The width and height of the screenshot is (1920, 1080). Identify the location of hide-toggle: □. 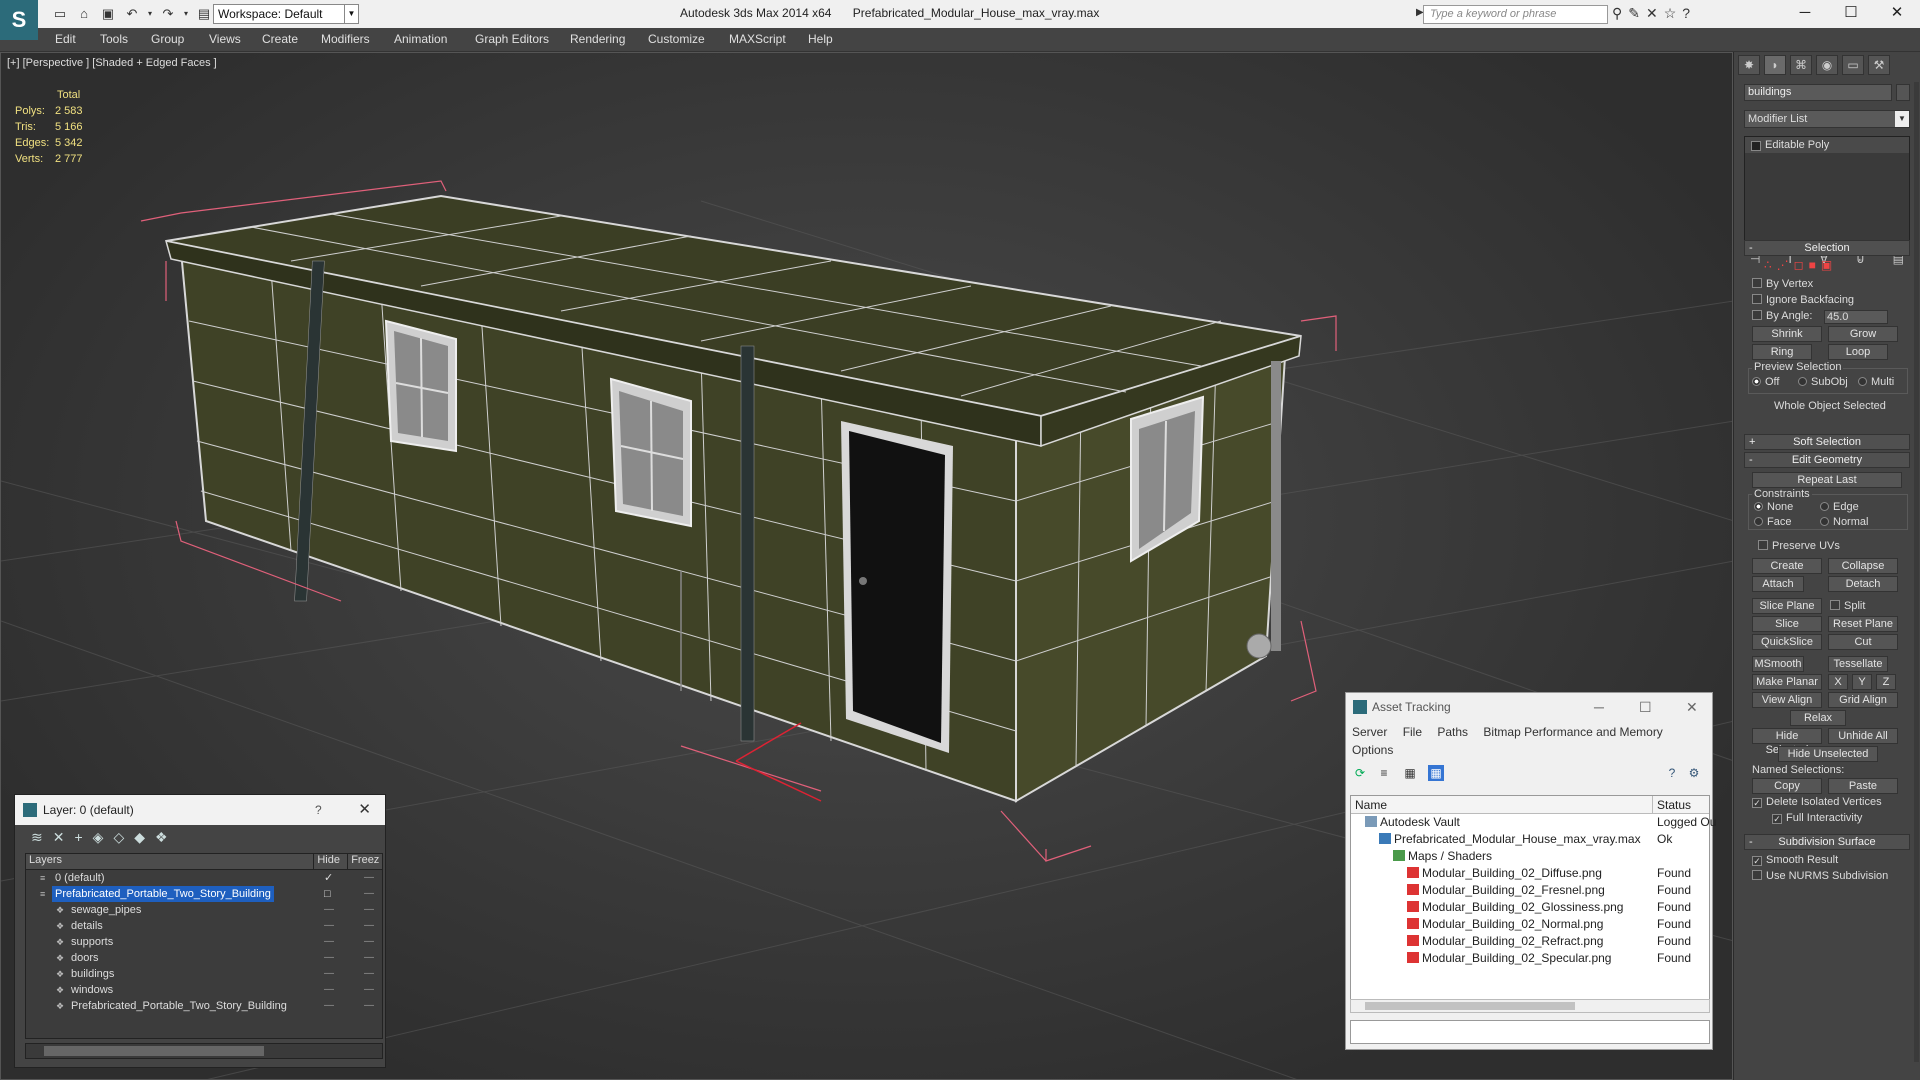
(327, 894).